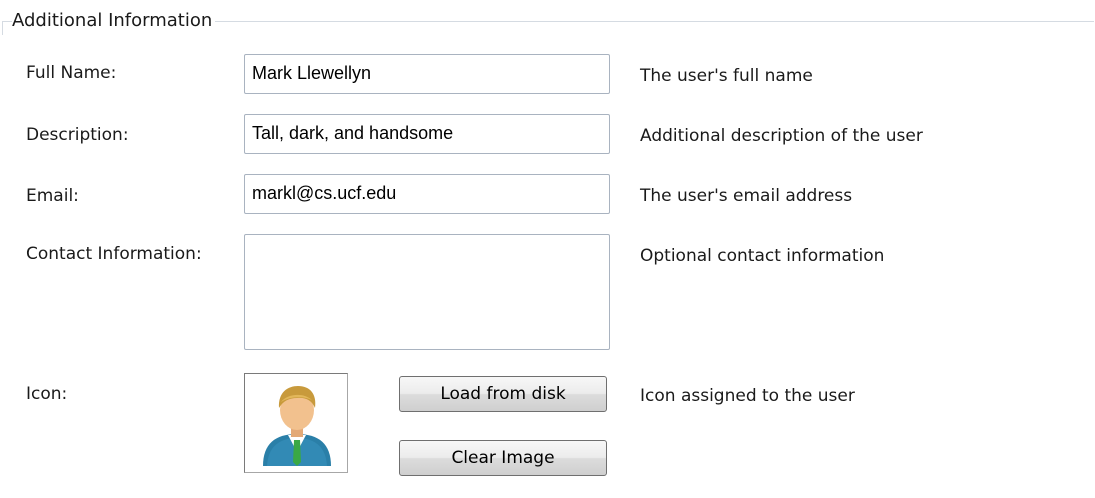 The height and width of the screenshot is (498, 1095). What do you see at coordinates (427, 194) in the screenshot?
I see `email-field: markl@cs.ucf.edu` at bounding box center [427, 194].